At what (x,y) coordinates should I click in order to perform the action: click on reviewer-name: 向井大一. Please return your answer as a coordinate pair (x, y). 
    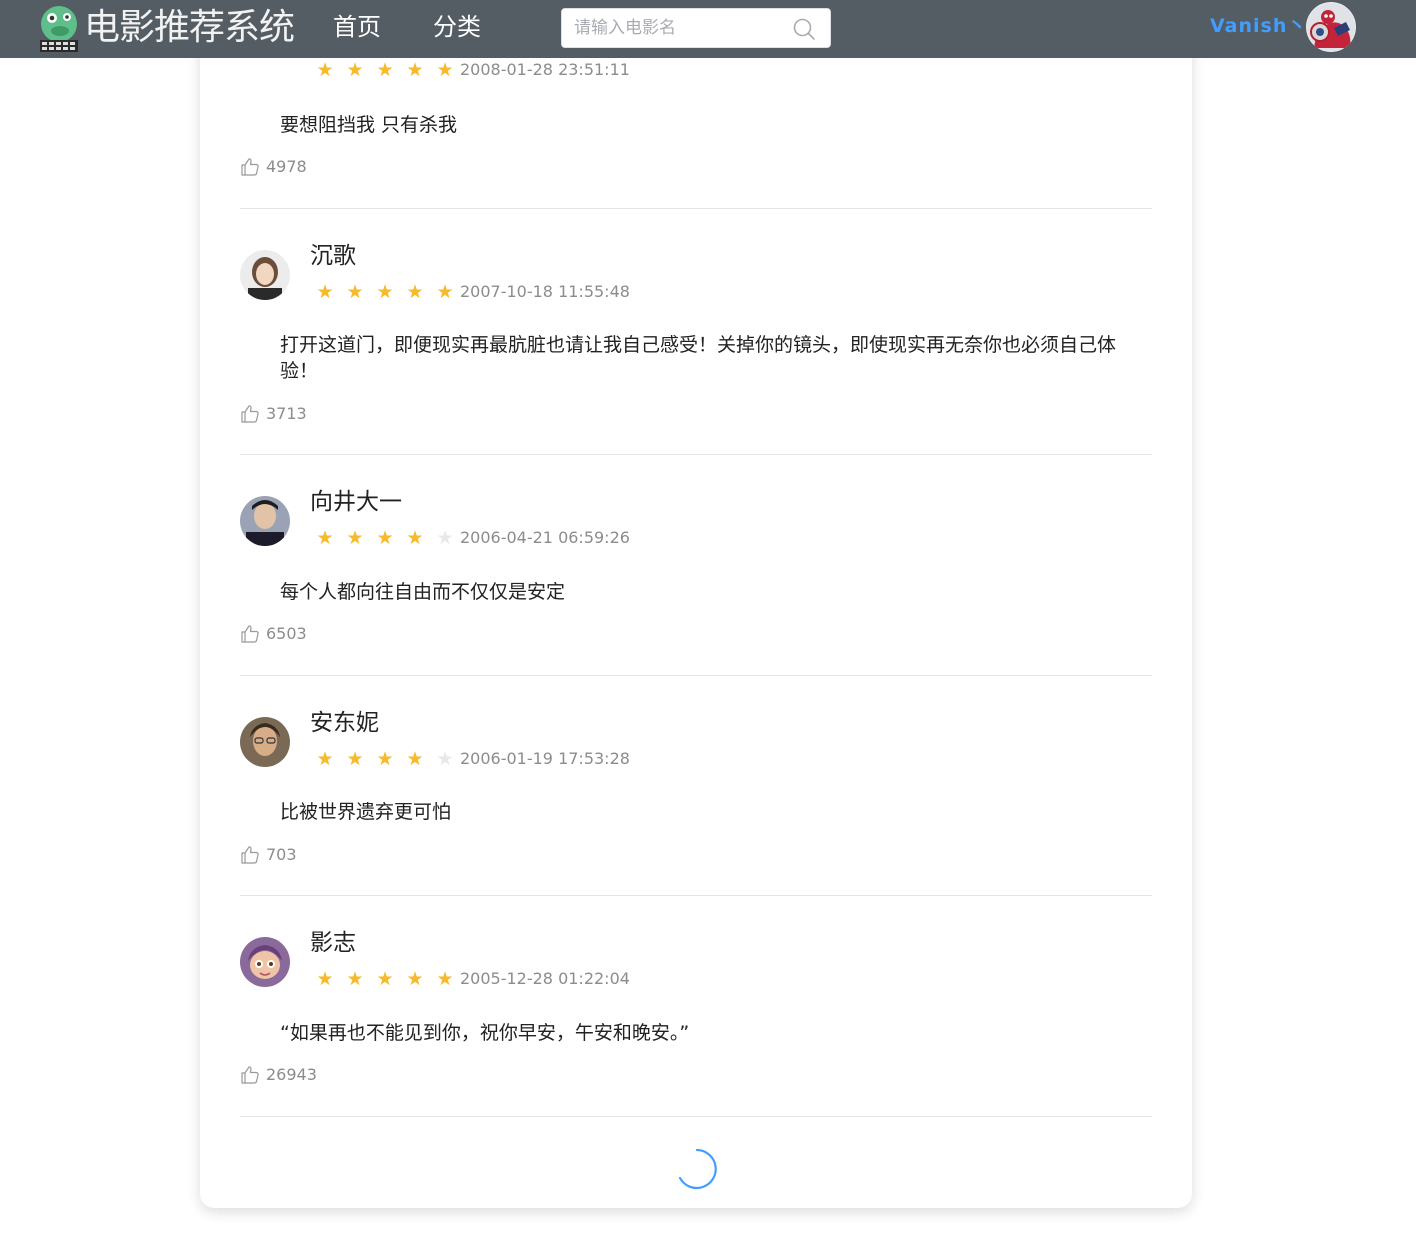
    Looking at the image, I should click on (356, 502).